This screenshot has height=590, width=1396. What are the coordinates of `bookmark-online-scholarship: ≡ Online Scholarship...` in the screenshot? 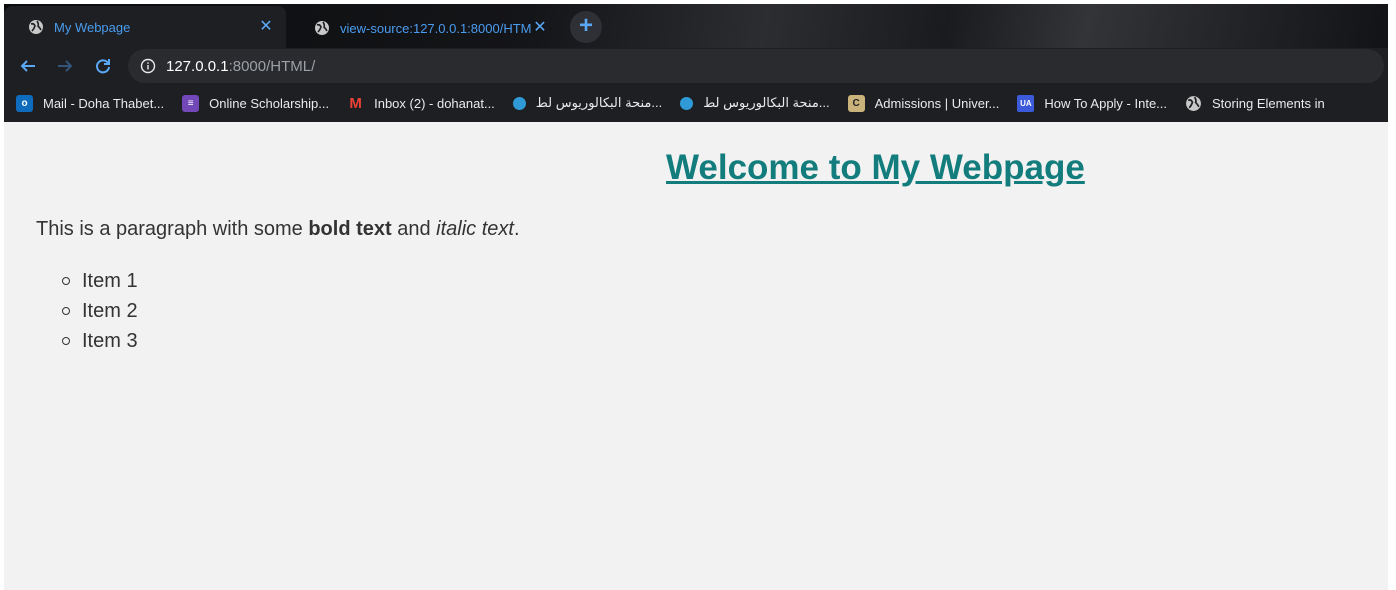 It's located at (256, 103).